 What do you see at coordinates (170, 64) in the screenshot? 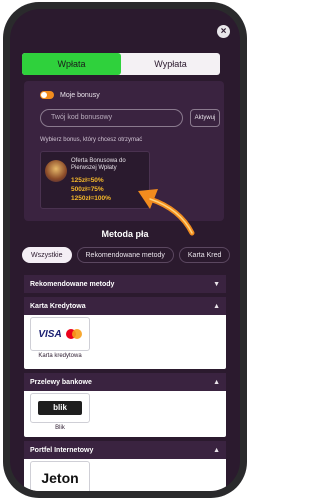
I see `tab-withdraw: Wypłata` at bounding box center [170, 64].